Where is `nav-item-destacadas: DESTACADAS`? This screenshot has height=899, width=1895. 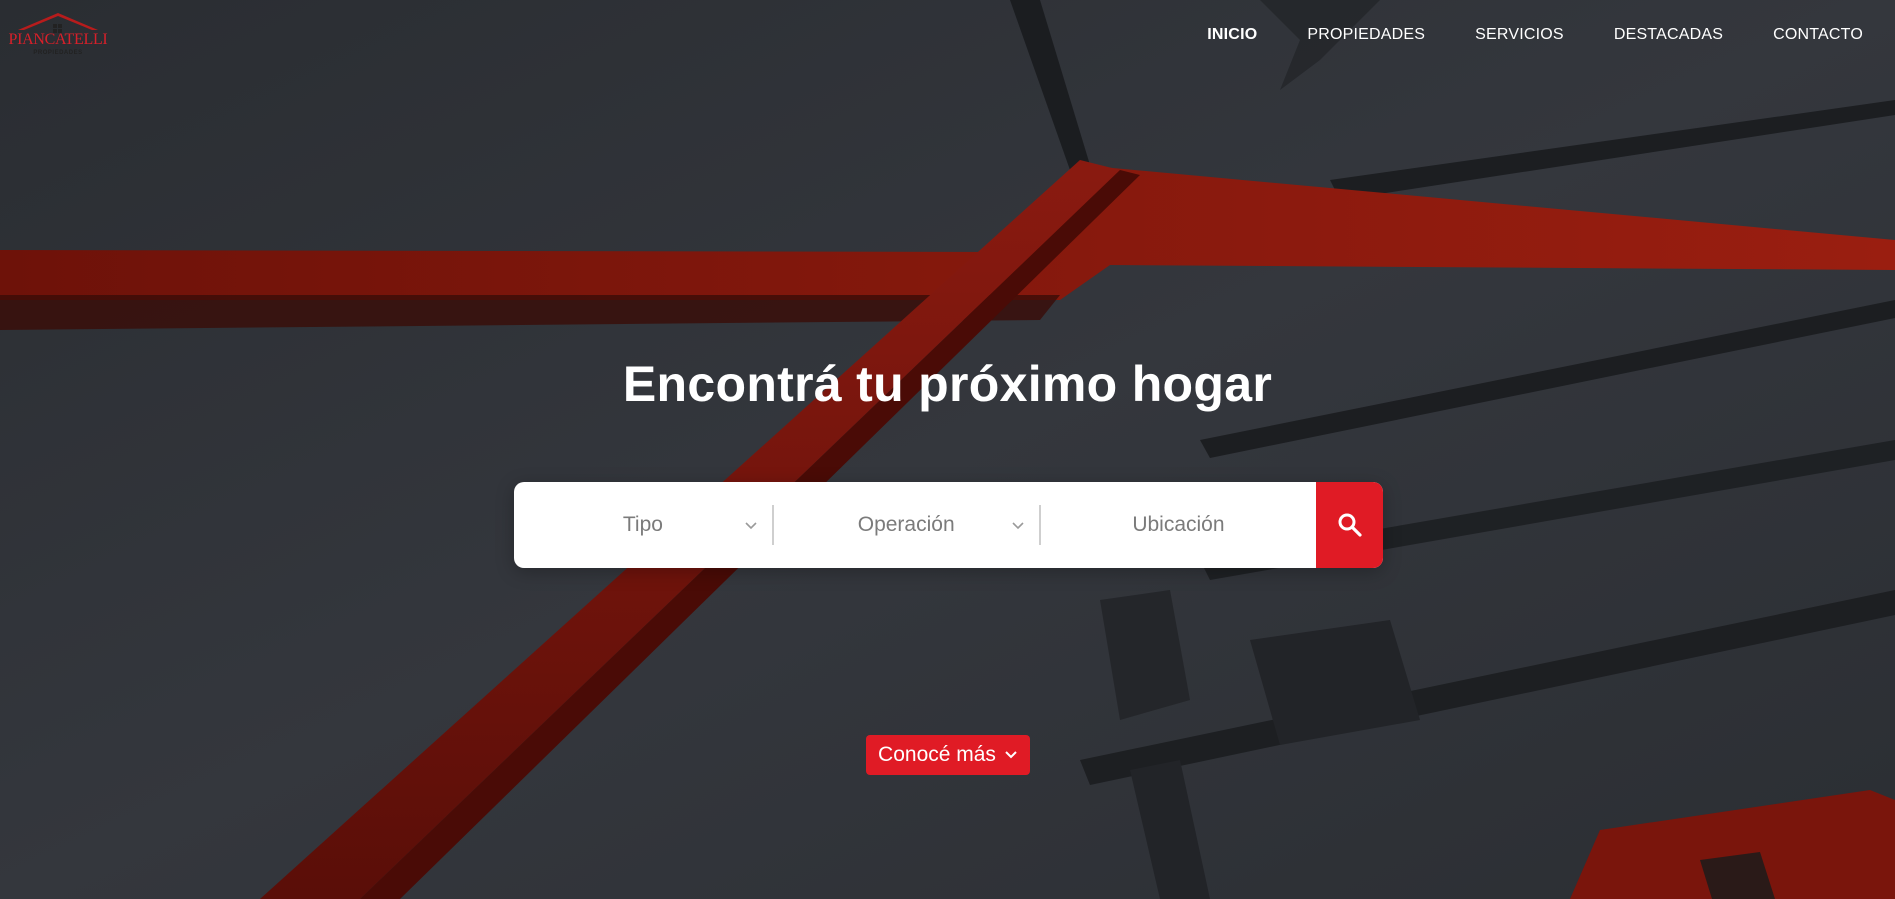
nav-item-destacadas: DESTACADAS is located at coordinates (1668, 35).